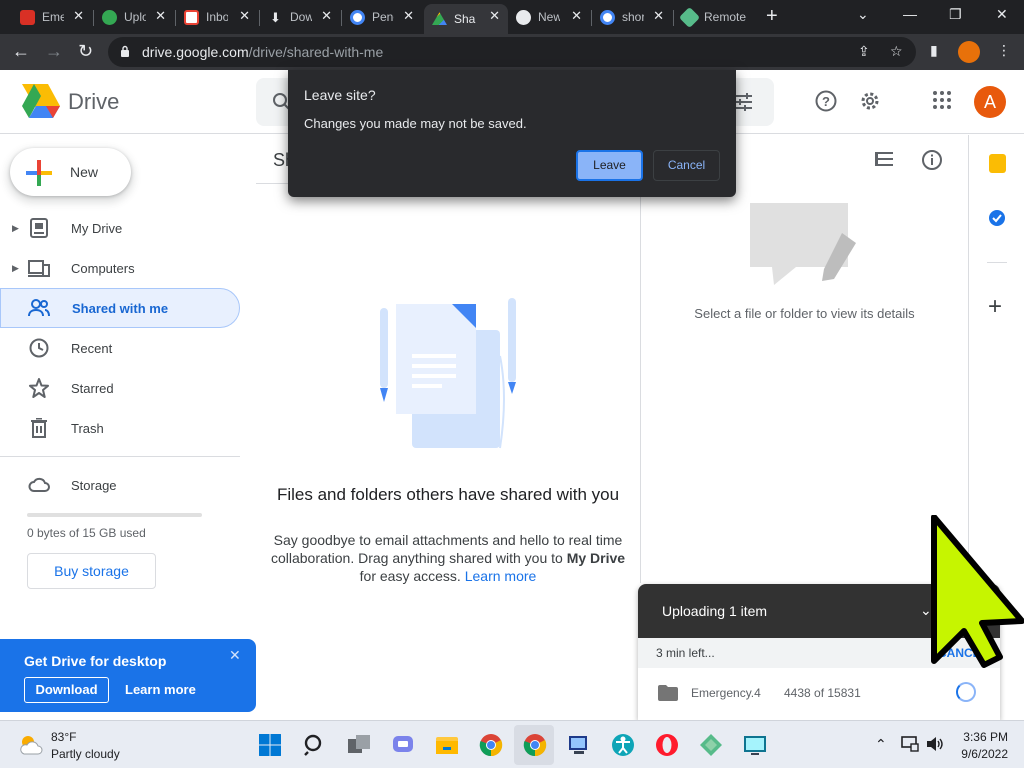  What do you see at coordinates (983, 737) in the screenshot?
I see `clock-time: 3:36 PM` at bounding box center [983, 737].